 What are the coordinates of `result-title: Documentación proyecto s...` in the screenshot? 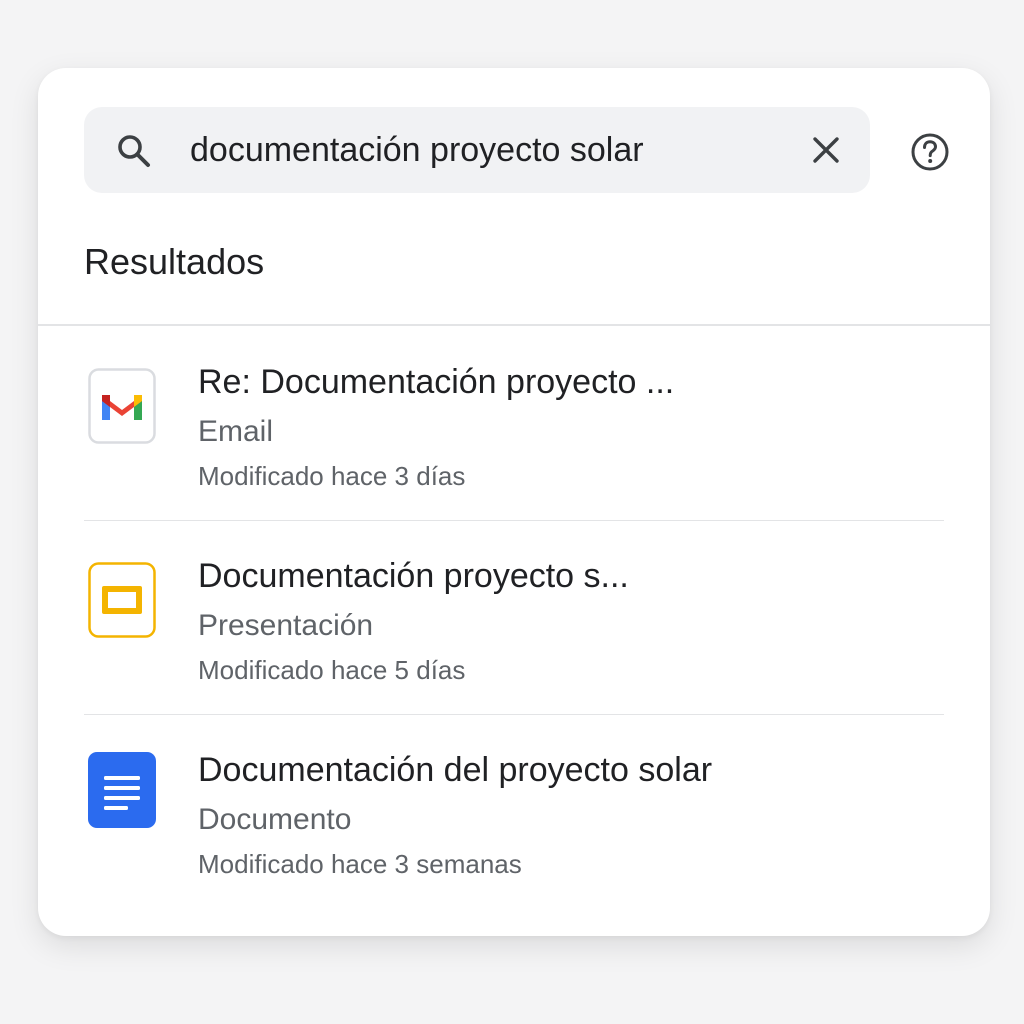 It's located at (413, 576).